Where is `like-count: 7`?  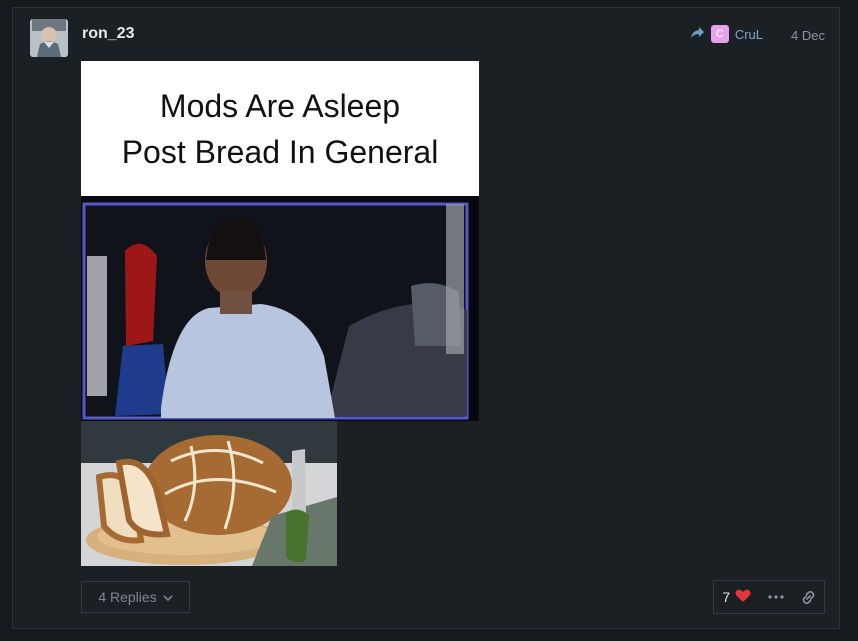 like-count: 7 is located at coordinates (726, 597).